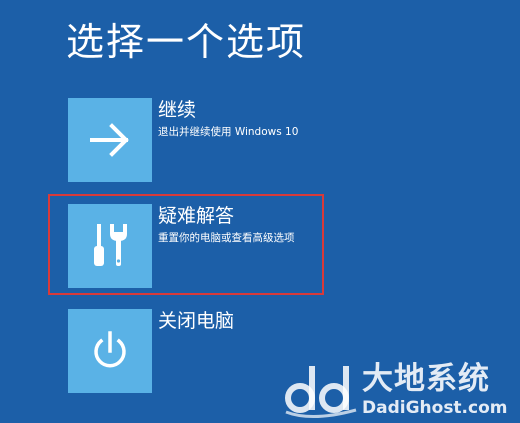 The height and width of the screenshot is (423, 520). Describe the element at coordinates (321, 392) in the screenshot. I see `dadi-logo-icon` at that location.